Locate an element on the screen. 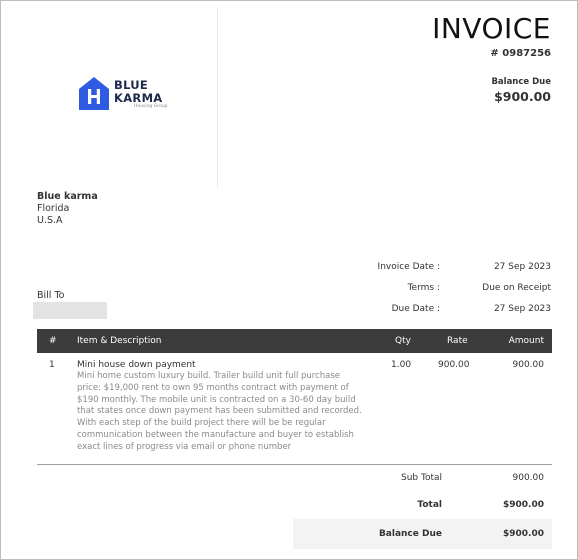 The width and height of the screenshot is (578, 560). col-header-rate: Rate is located at coordinates (457, 341).